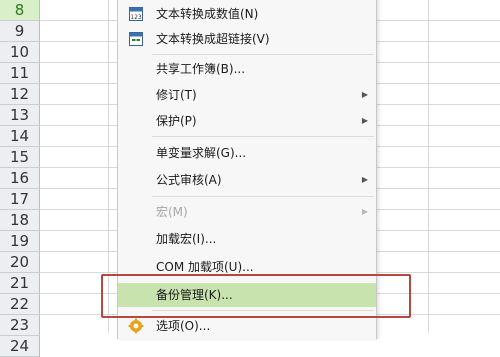 The height and width of the screenshot is (357, 500). Describe the element at coordinates (247, 180) in the screenshot. I see `menu-item-formula-auditing: 公式审核(A) ▶` at that location.